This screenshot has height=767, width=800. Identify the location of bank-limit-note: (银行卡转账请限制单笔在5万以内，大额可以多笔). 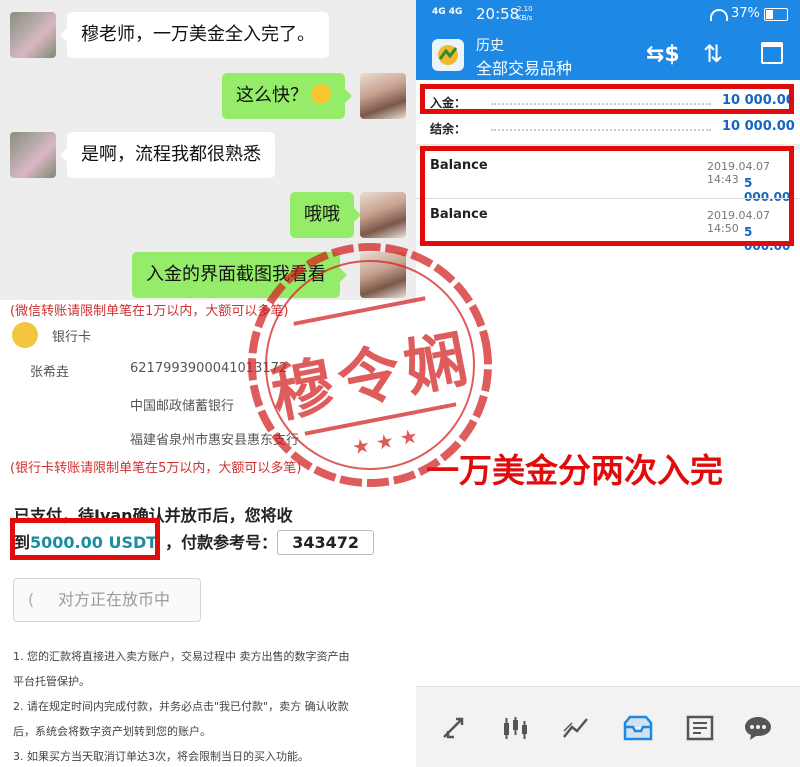
(156, 468).